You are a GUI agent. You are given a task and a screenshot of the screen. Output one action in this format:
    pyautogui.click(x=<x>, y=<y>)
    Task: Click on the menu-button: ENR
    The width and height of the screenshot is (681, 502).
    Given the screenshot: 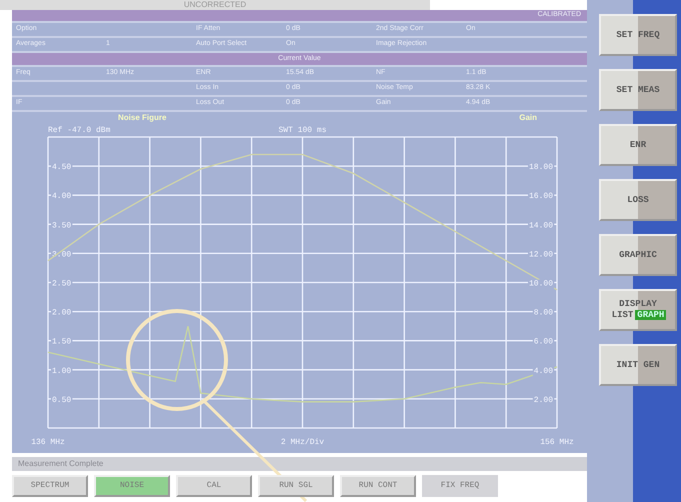 What is the action you would take?
    pyautogui.click(x=638, y=145)
    